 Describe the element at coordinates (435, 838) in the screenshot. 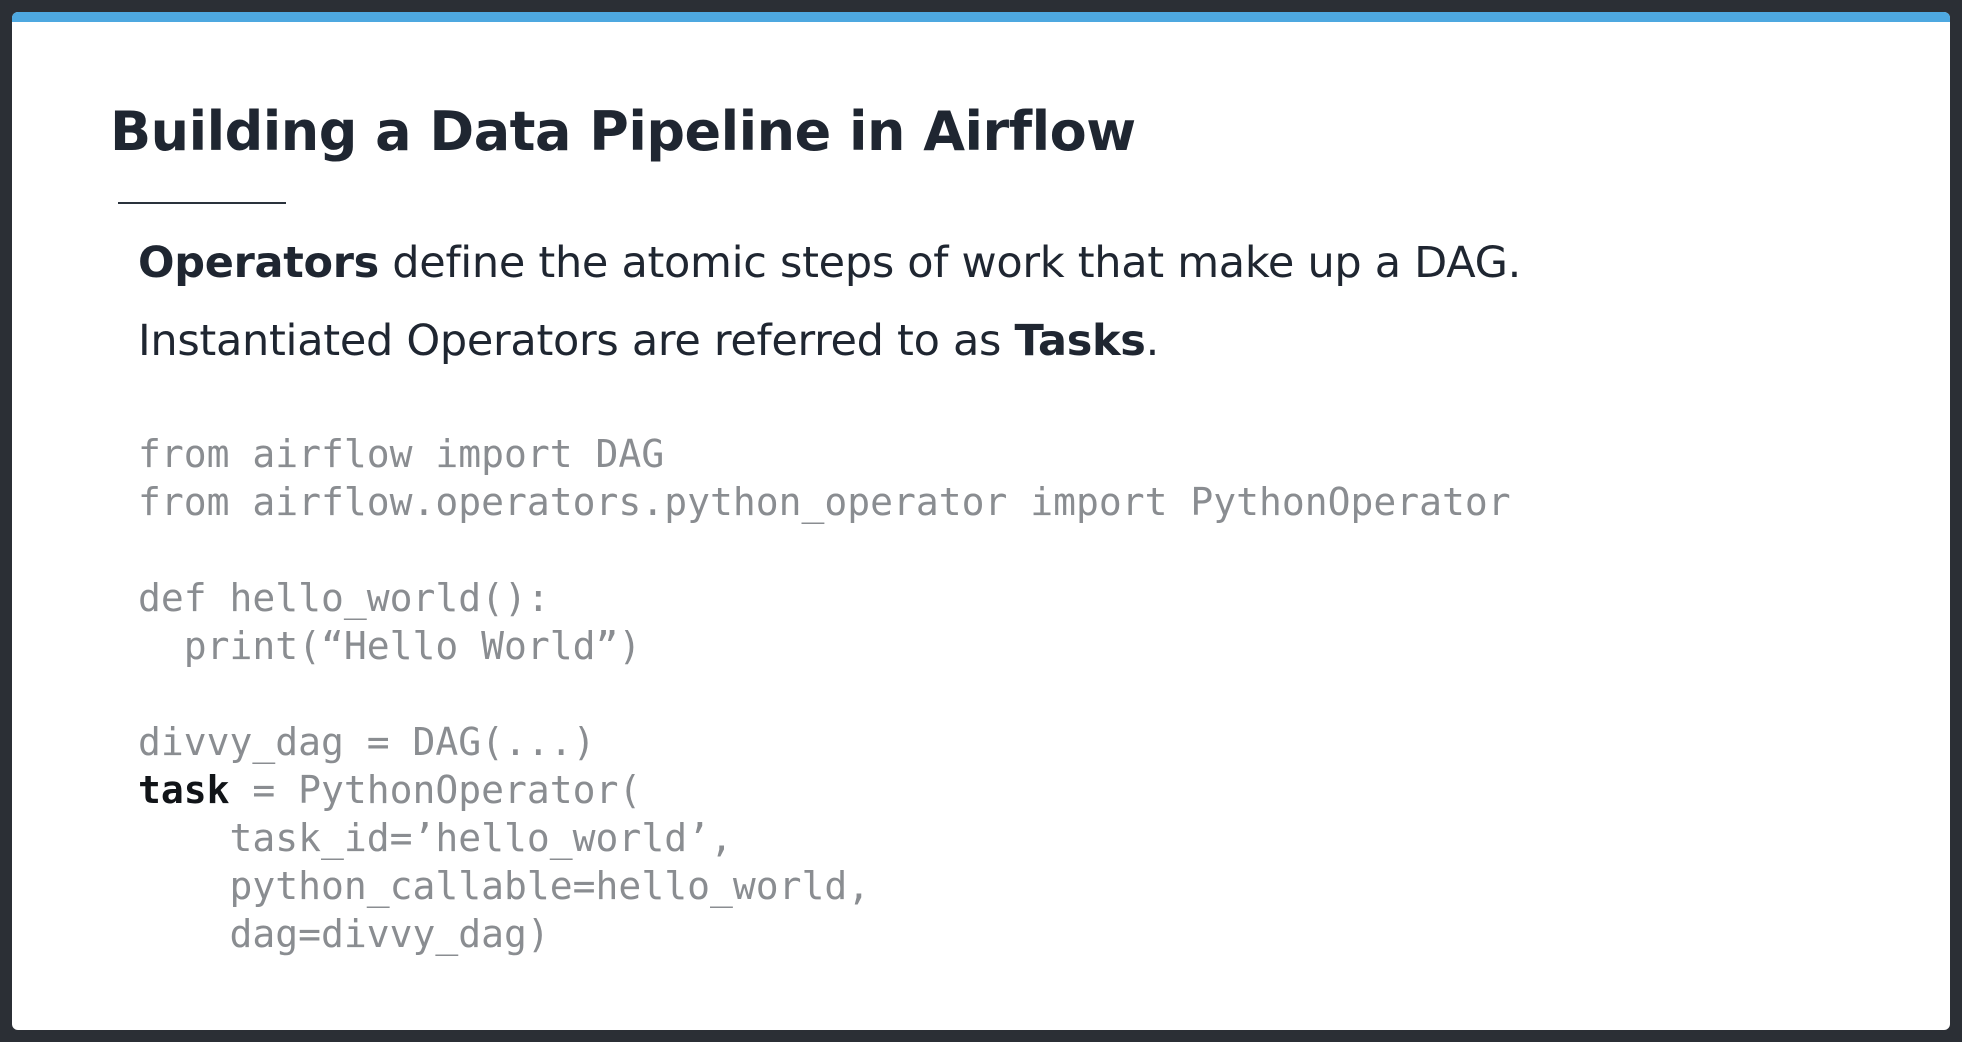

I see `code-line: task_id=’hello_world’,` at that location.